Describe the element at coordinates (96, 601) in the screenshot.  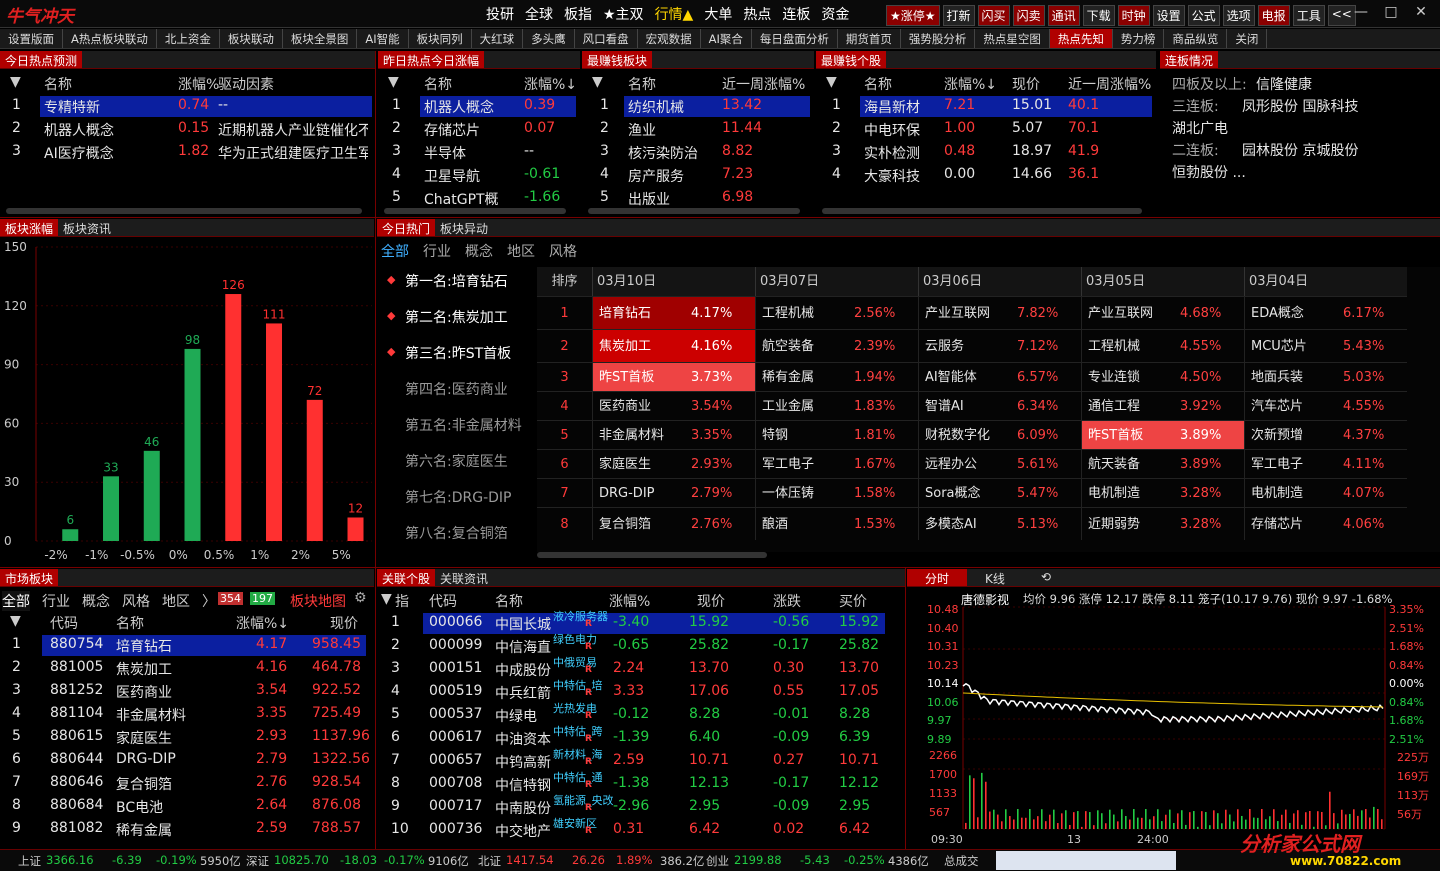
I see `market-filter: 概念` at that location.